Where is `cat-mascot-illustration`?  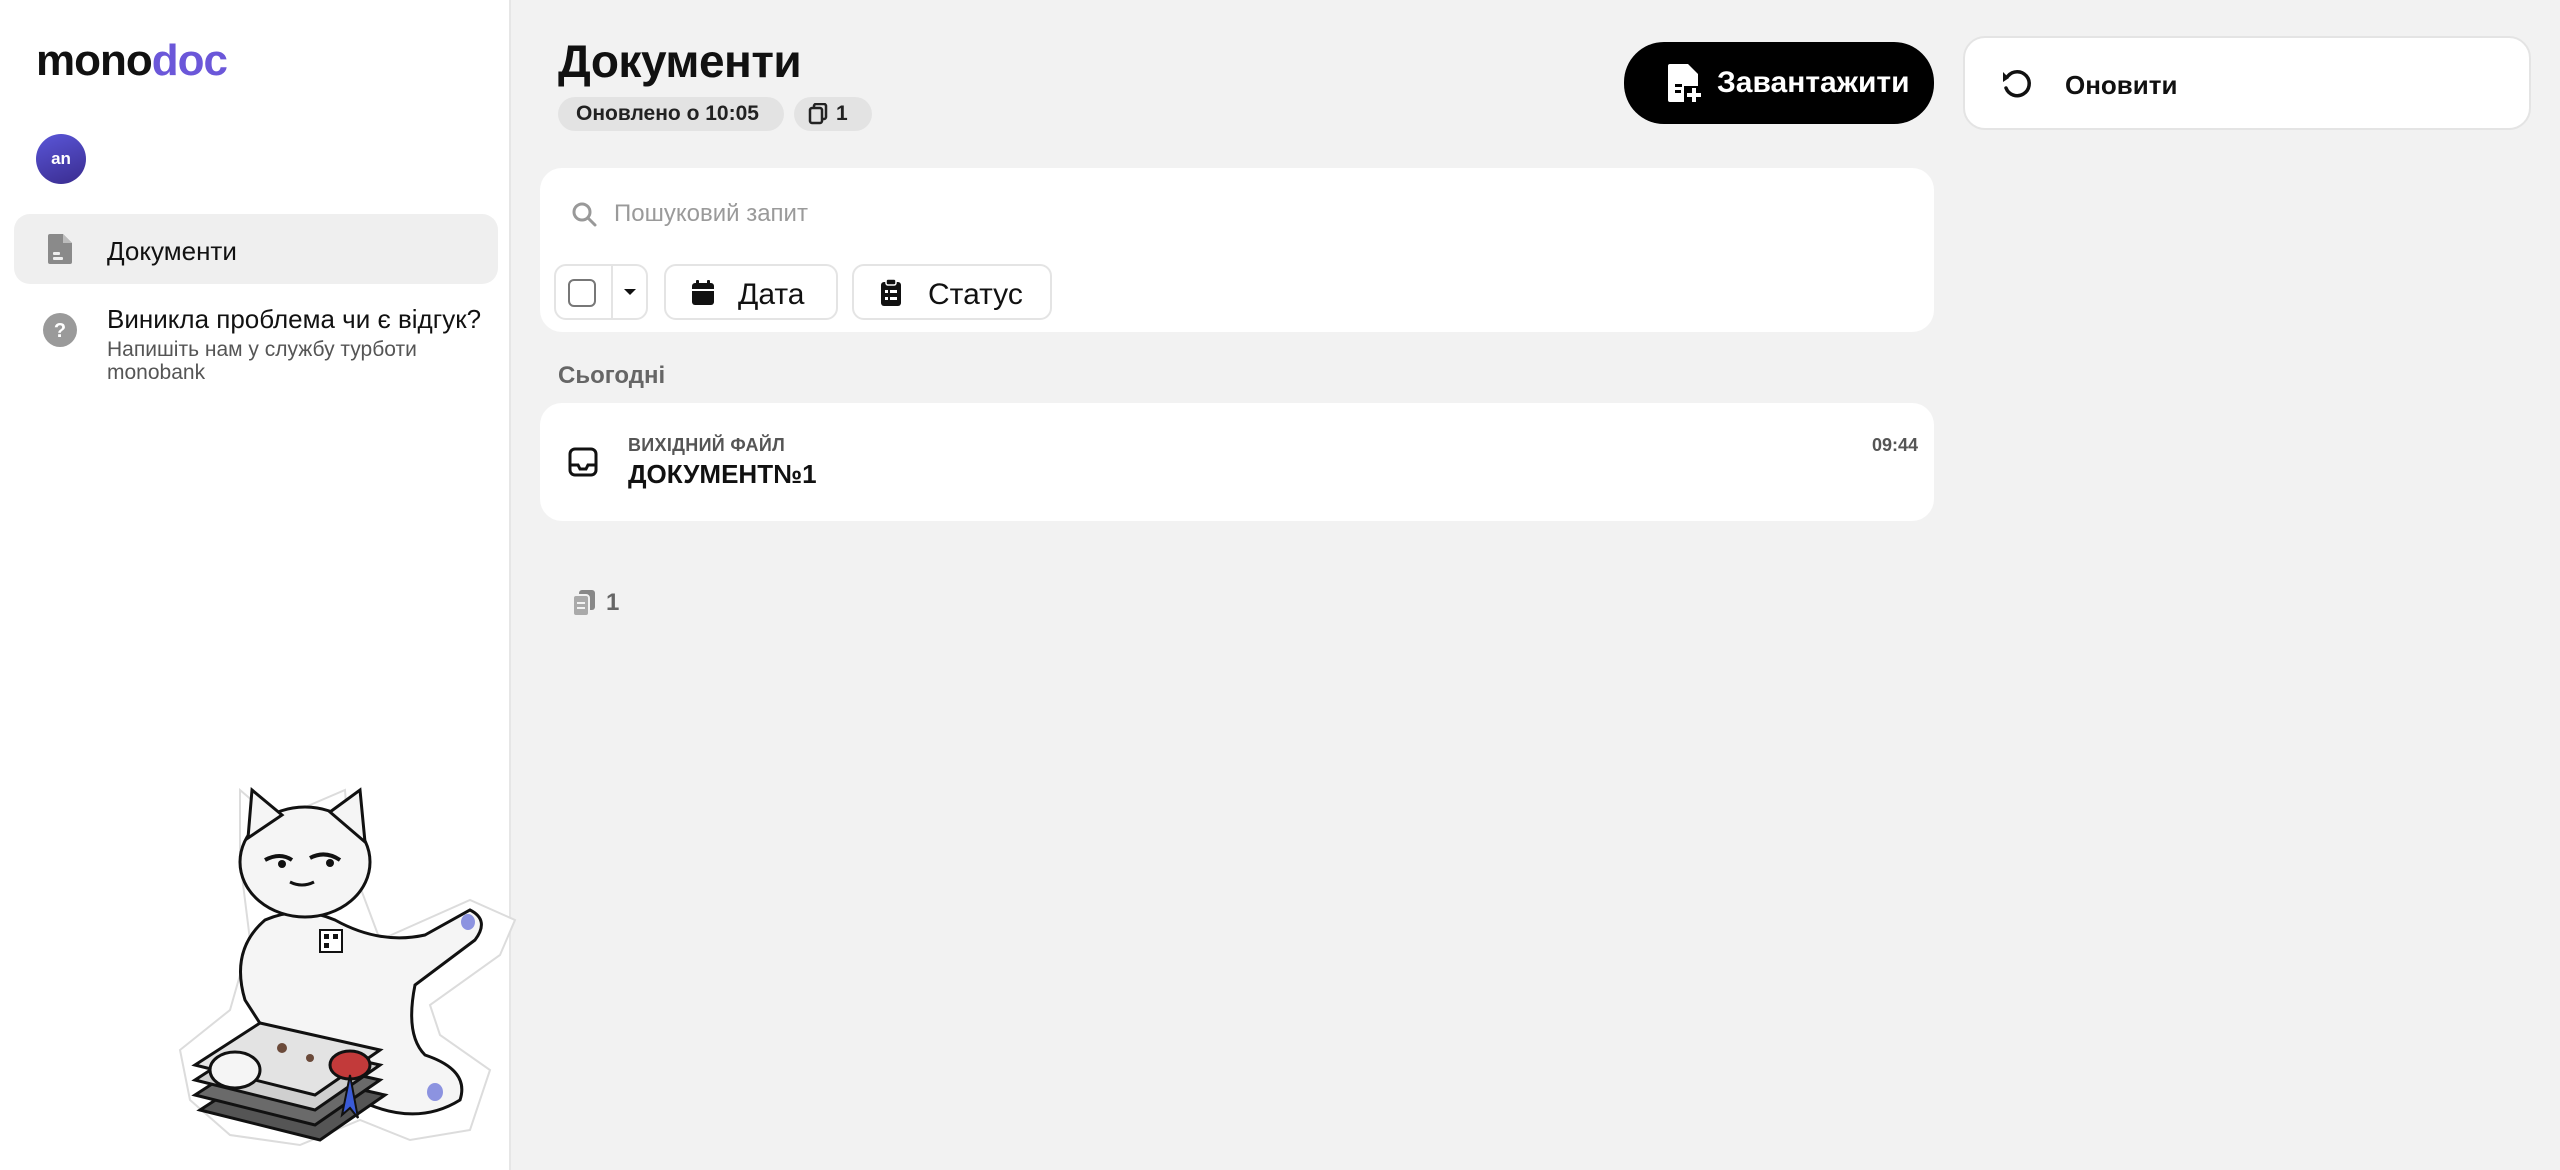
cat-mascot-illustration is located at coordinates (347, 967).